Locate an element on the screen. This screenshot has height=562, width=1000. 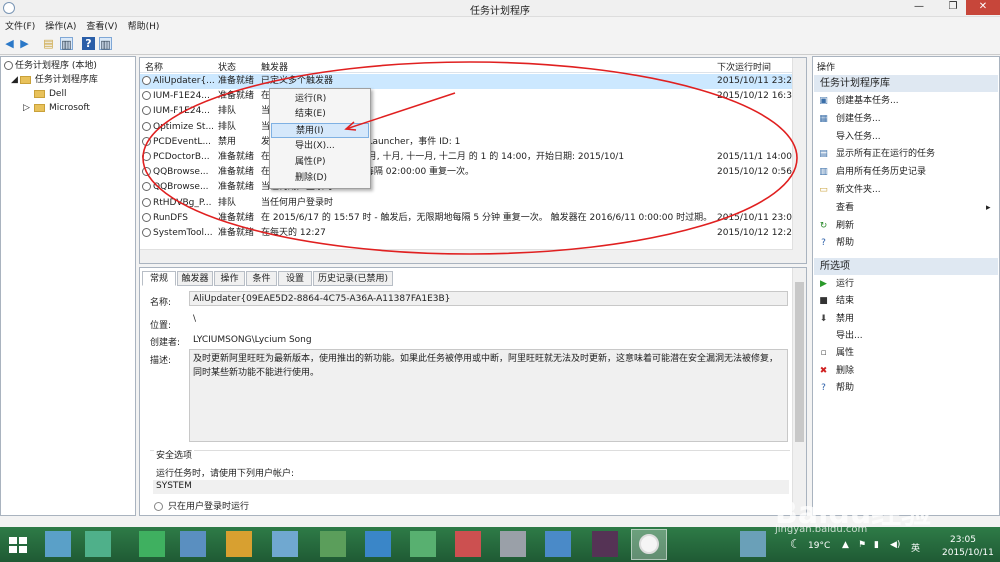
tree-item-dell: Dell is located at coordinates (44, 94).